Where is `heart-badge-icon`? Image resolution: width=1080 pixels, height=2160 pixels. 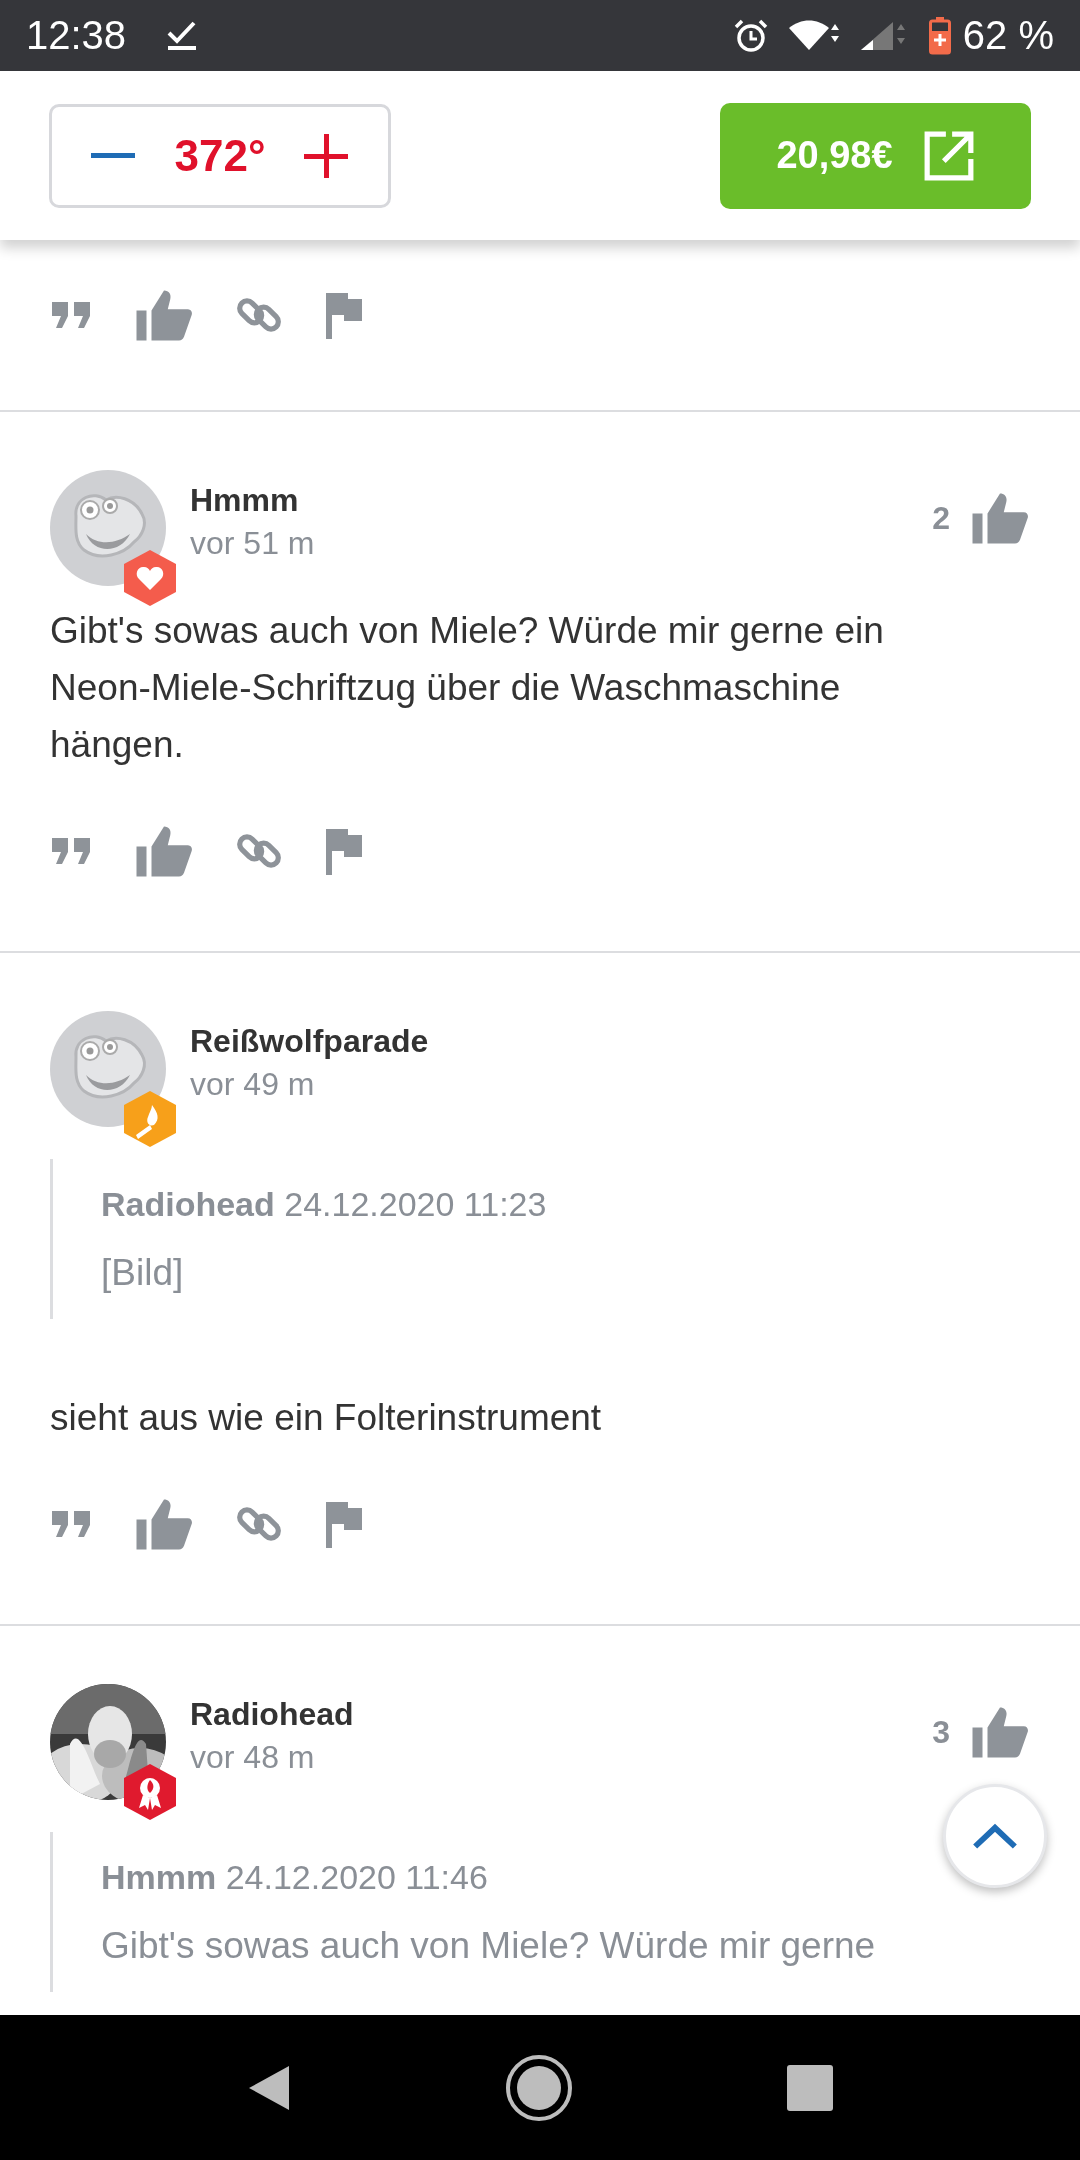
heart-badge-icon is located at coordinates (150, 578).